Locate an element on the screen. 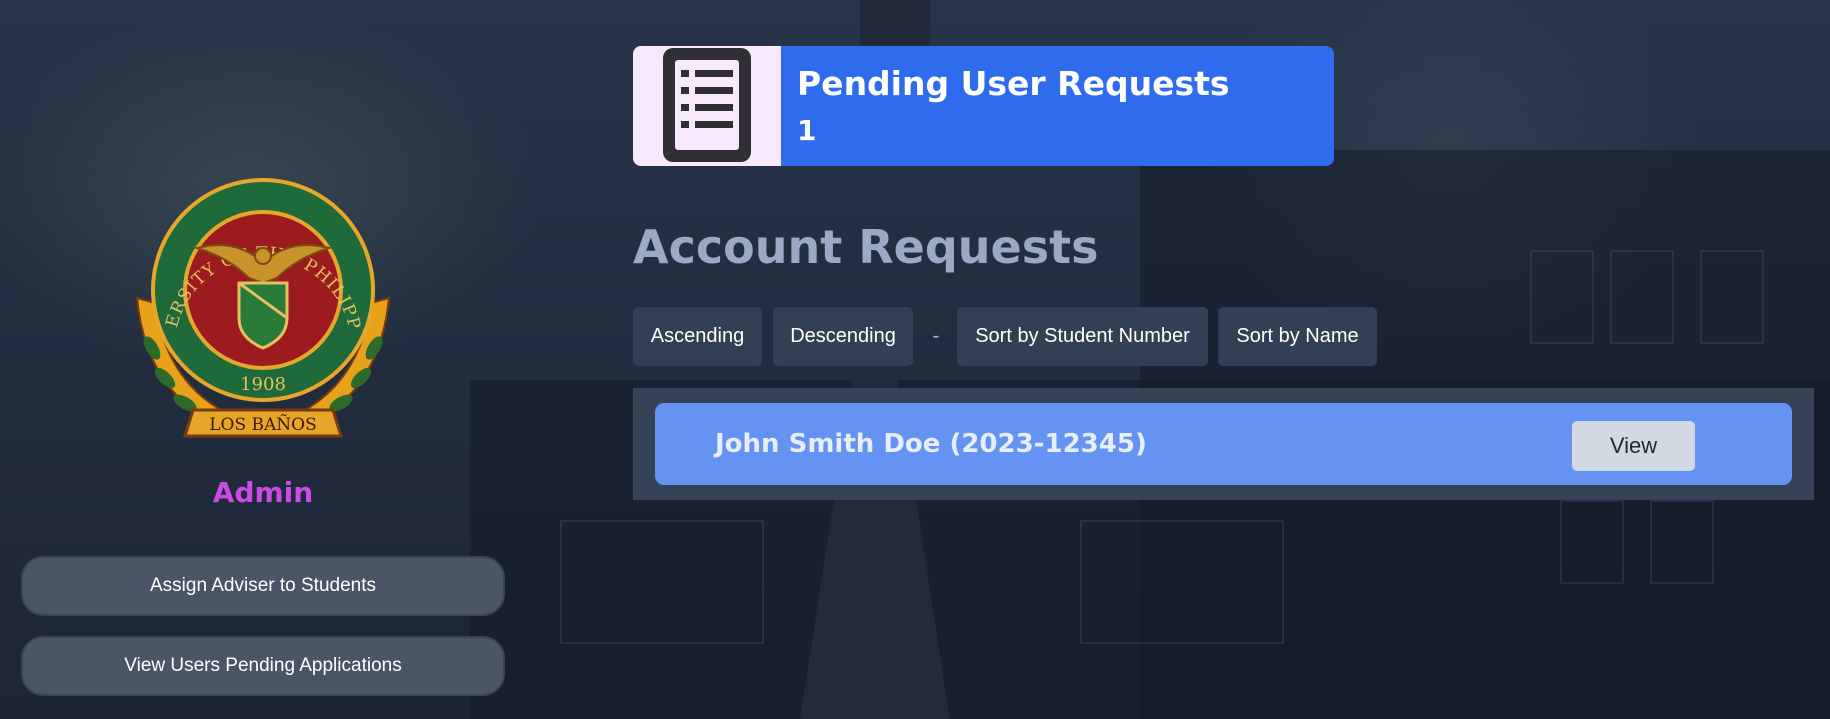 Image resolution: width=1830 pixels, height=719 pixels. stat-label: Pending User Requests is located at coordinates (1013, 83).